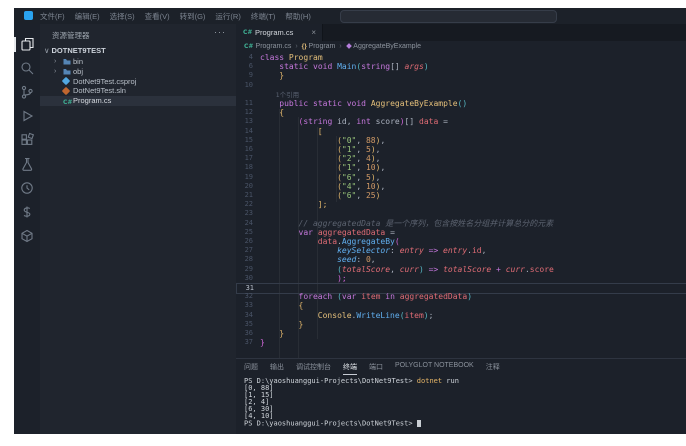  I want to click on line-number: 13, so click(248, 121).